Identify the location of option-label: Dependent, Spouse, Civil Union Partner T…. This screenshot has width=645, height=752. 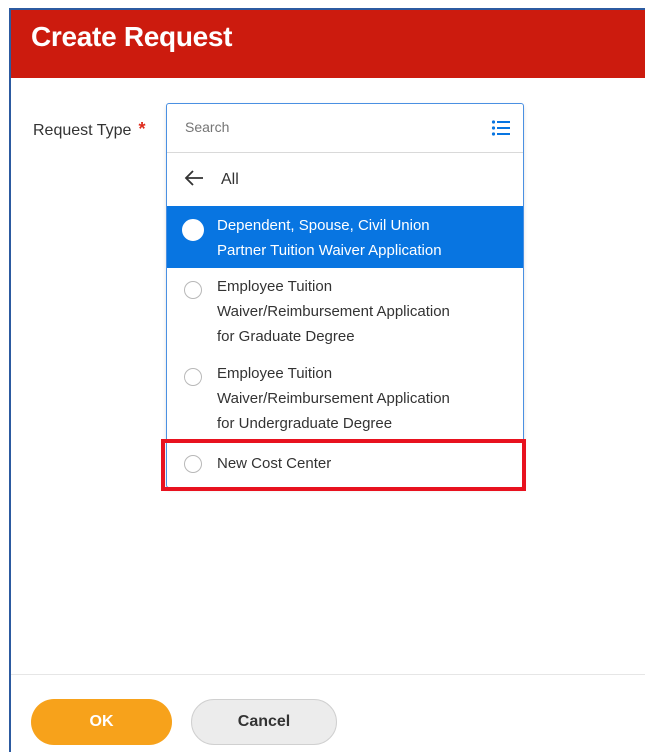
(362, 238).